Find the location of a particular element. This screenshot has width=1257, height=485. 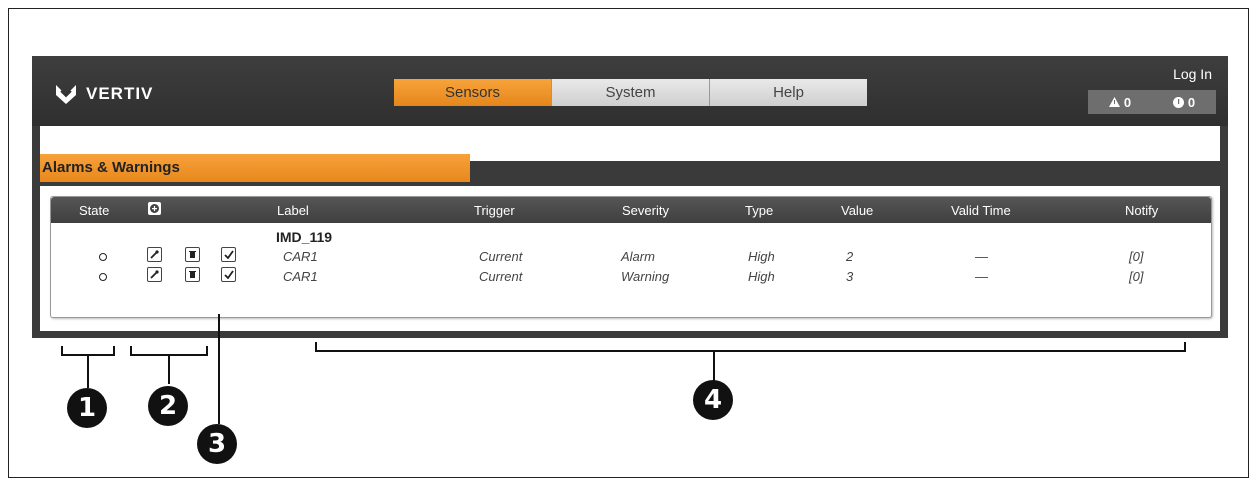

col-notify: Notify is located at coordinates (1142, 210).